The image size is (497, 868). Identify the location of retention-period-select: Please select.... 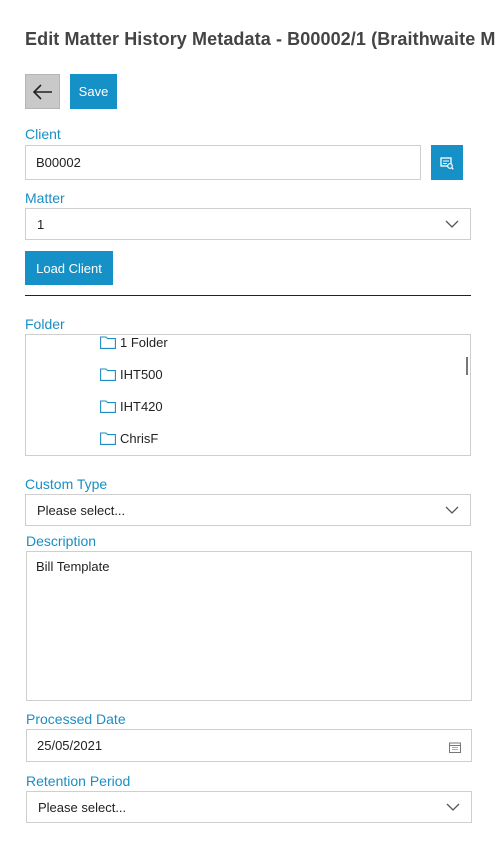
(249, 807).